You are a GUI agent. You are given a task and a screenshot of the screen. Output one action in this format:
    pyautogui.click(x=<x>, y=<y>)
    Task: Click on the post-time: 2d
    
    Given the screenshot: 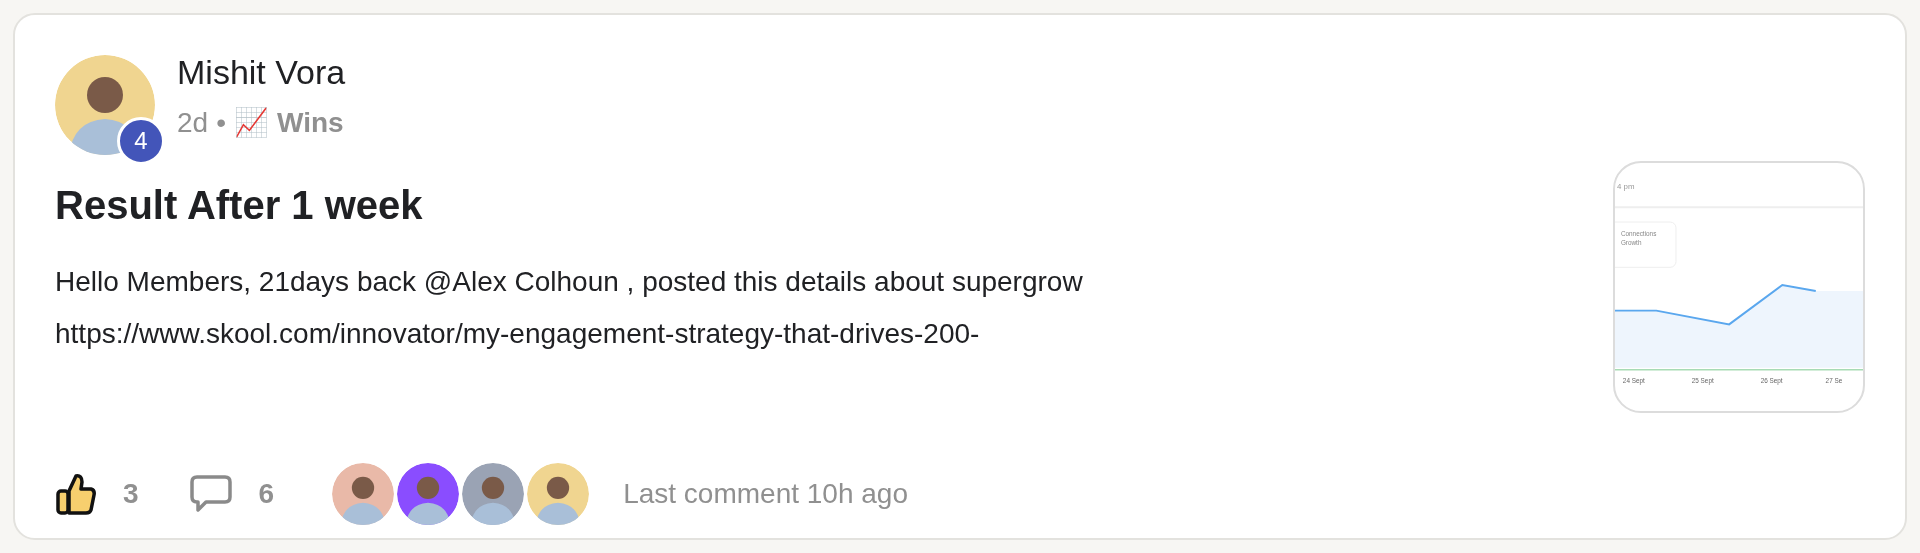 What is the action you would take?
    pyautogui.click(x=193, y=122)
    